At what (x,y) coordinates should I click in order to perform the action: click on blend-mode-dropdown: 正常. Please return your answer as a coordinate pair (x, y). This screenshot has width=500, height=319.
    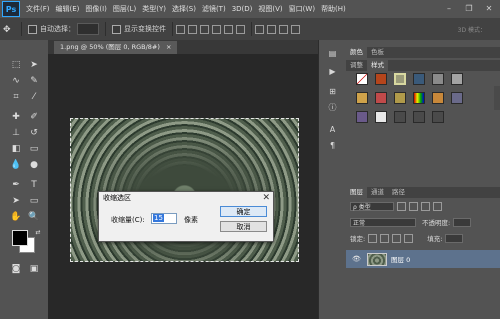
    Looking at the image, I should click on (383, 222).